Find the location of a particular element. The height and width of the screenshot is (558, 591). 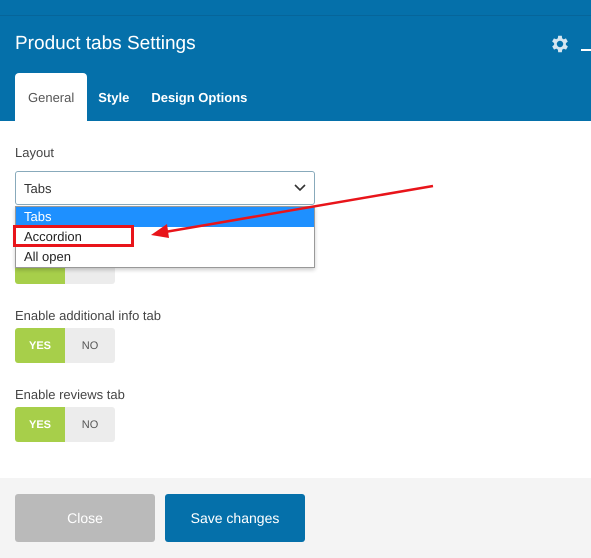

field-label: Enable reviews tab is located at coordinates (70, 395).